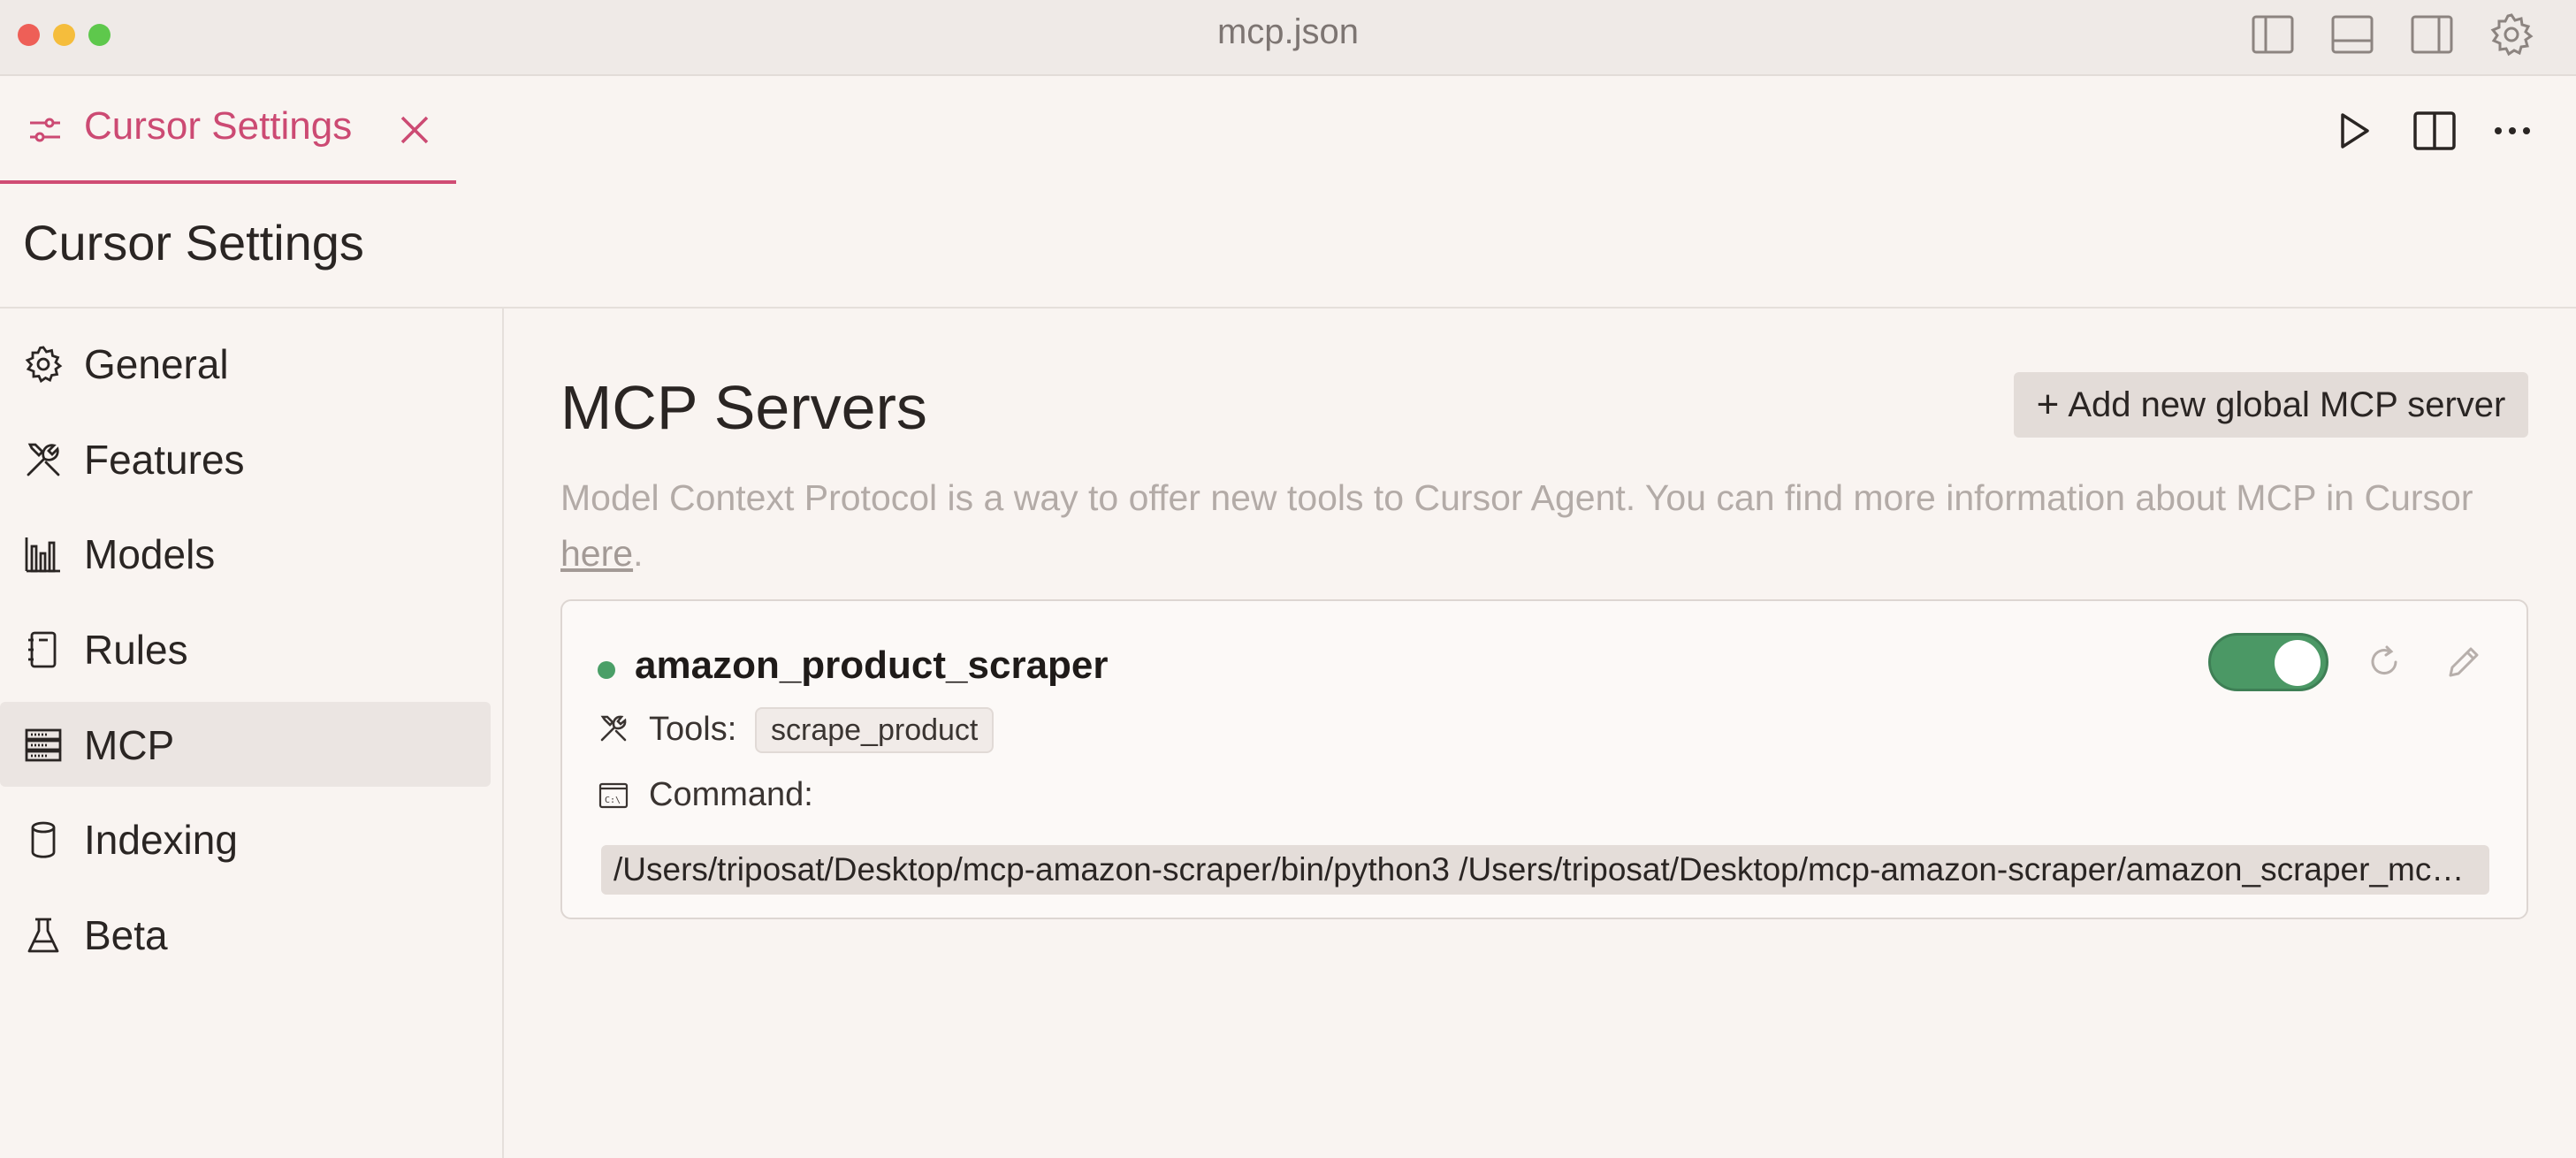 This screenshot has width=2576, height=1158. I want to click on title-bar: mcp.json, so click(1288, 38).